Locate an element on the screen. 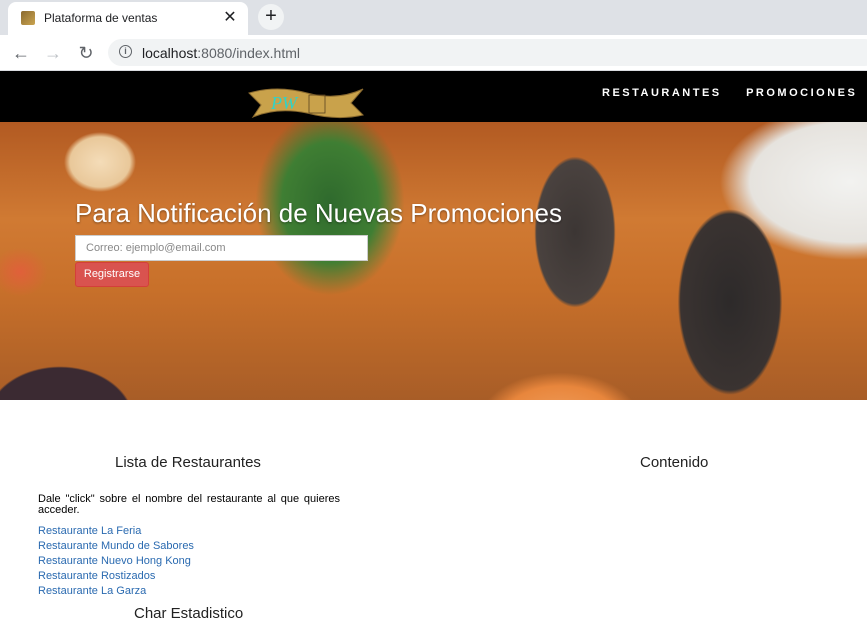  url-path: :8080/index.html is located at coordinates (248, 53).